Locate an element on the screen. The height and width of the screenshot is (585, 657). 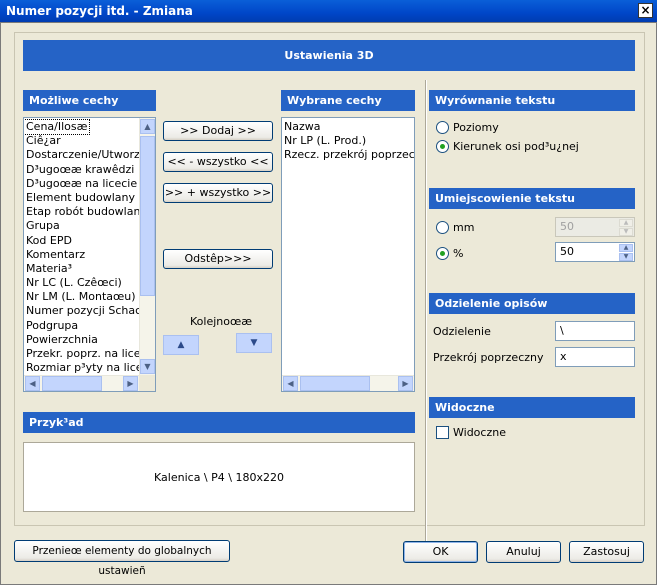
radio-longitudinal-axis is located at coordinates (442, 146).